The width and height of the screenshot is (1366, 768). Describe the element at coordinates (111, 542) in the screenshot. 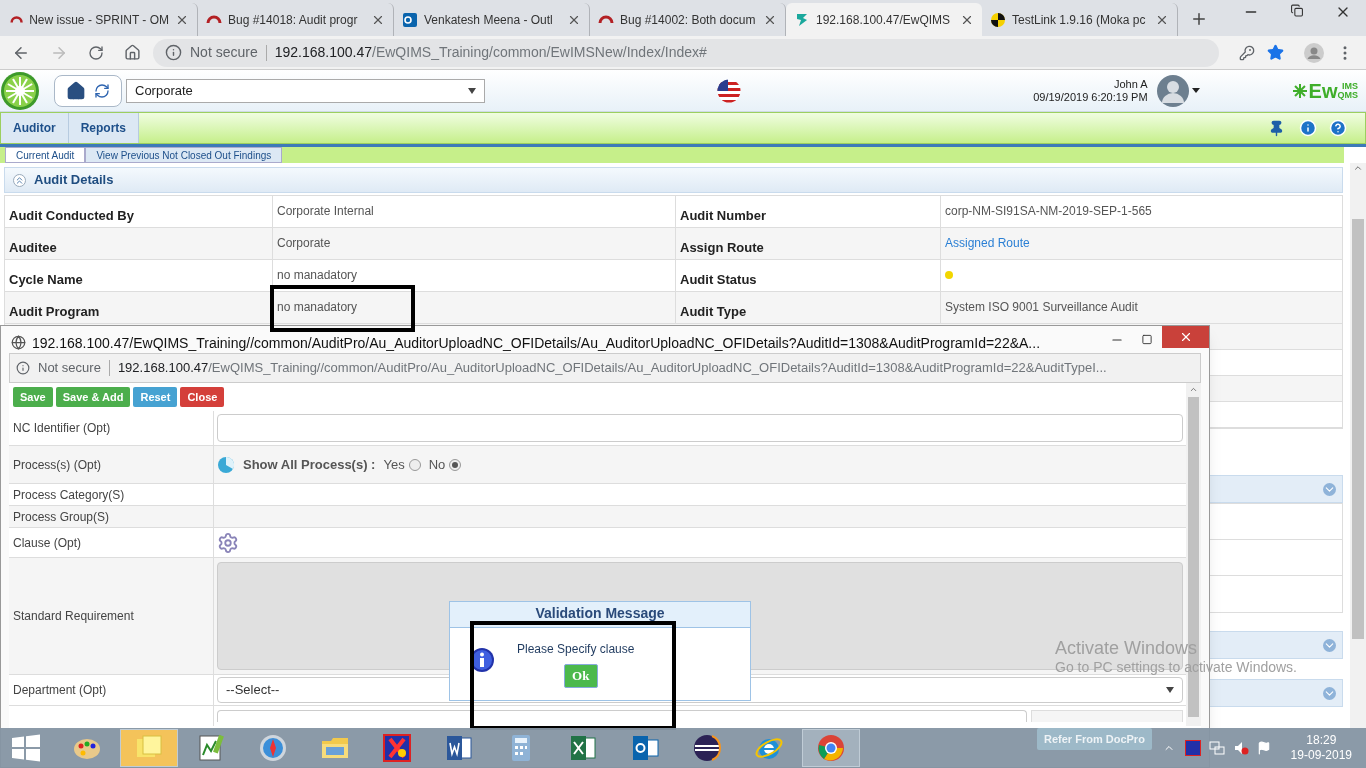

I see `form-label: Clause (Opt)` at that location.